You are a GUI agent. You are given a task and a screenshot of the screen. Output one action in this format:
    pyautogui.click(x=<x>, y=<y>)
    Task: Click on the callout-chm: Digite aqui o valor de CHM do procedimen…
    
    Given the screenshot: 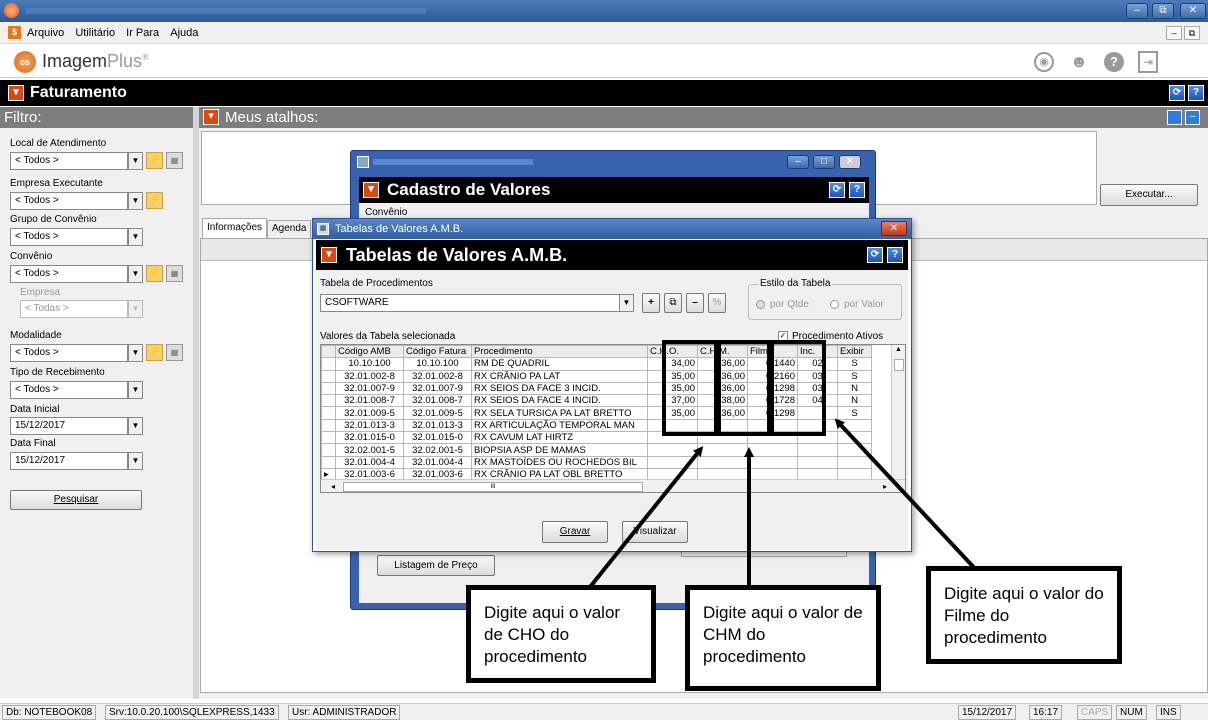 What is the action you would take?
    pyautogui.click(x=783, y=638)
    